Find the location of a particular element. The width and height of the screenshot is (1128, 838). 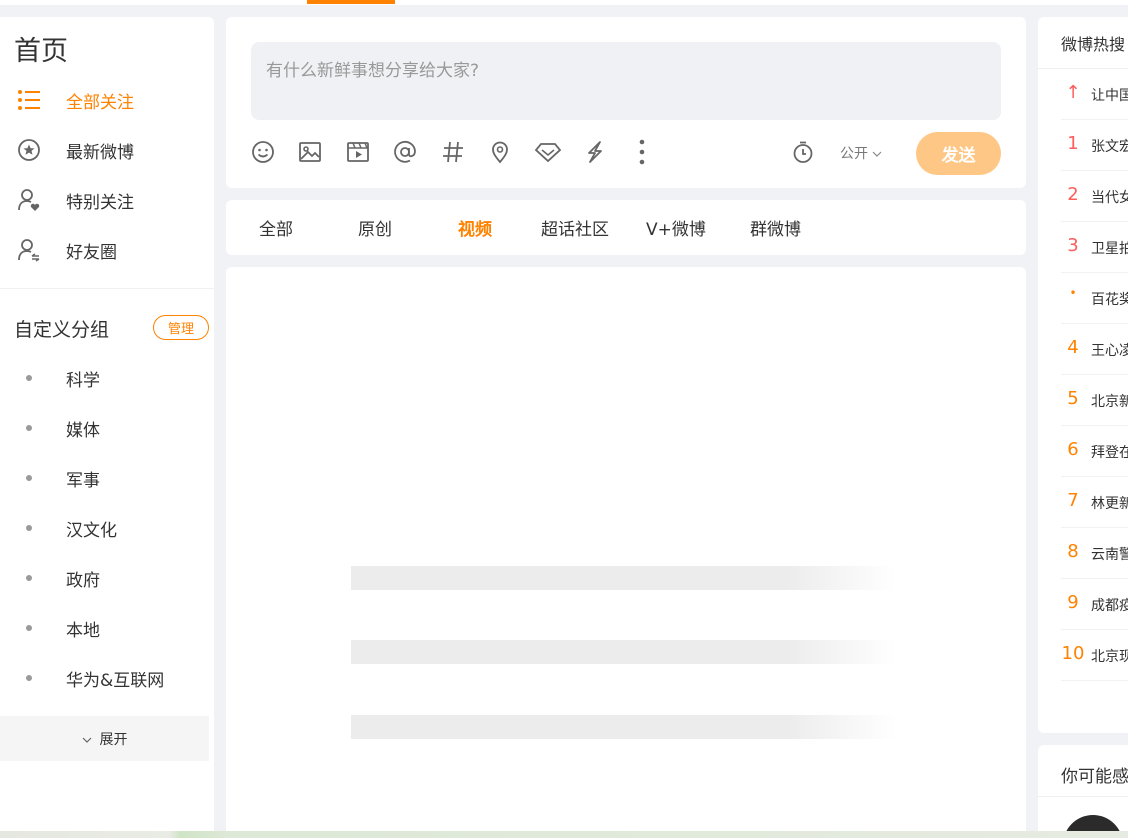

group-item: 军事 is located at coordinates (114, 478).